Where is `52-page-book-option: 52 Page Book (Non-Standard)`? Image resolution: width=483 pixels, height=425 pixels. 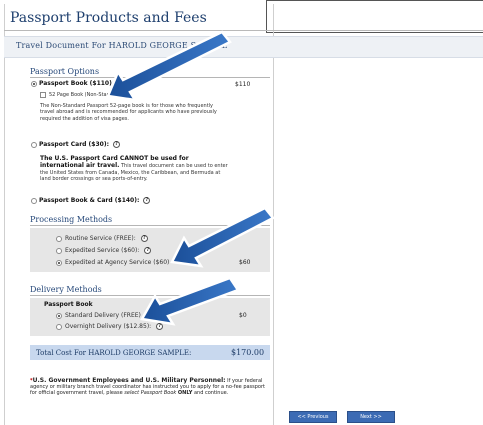 52-page-book-option: 52 Page Book (Non-Standard) is located at coordinates (81, 95).